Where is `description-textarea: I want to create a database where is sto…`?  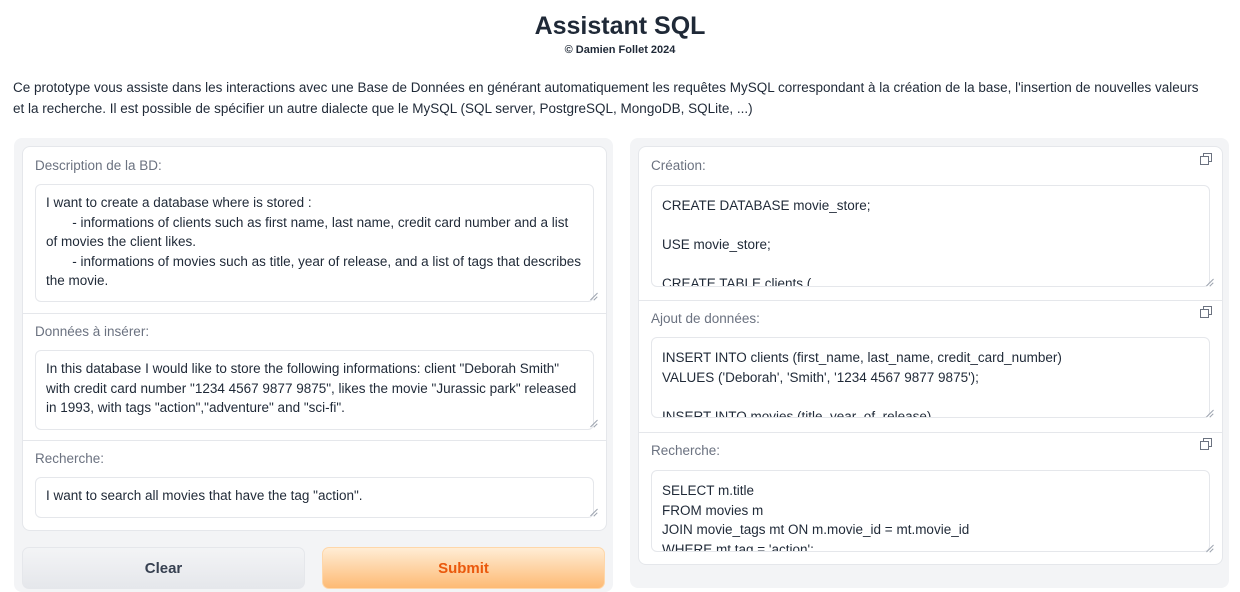
description-textarea: I want to create a database where is sto… is located at coordinates (314, 243).